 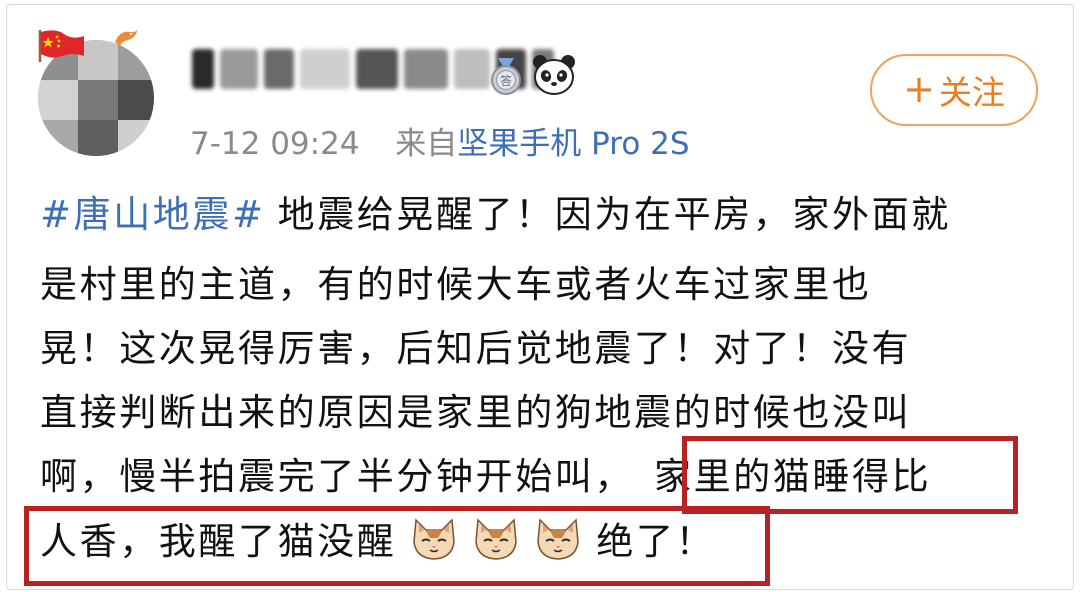 I want to click on follow-label: 关注, so click(x=971, y=92).